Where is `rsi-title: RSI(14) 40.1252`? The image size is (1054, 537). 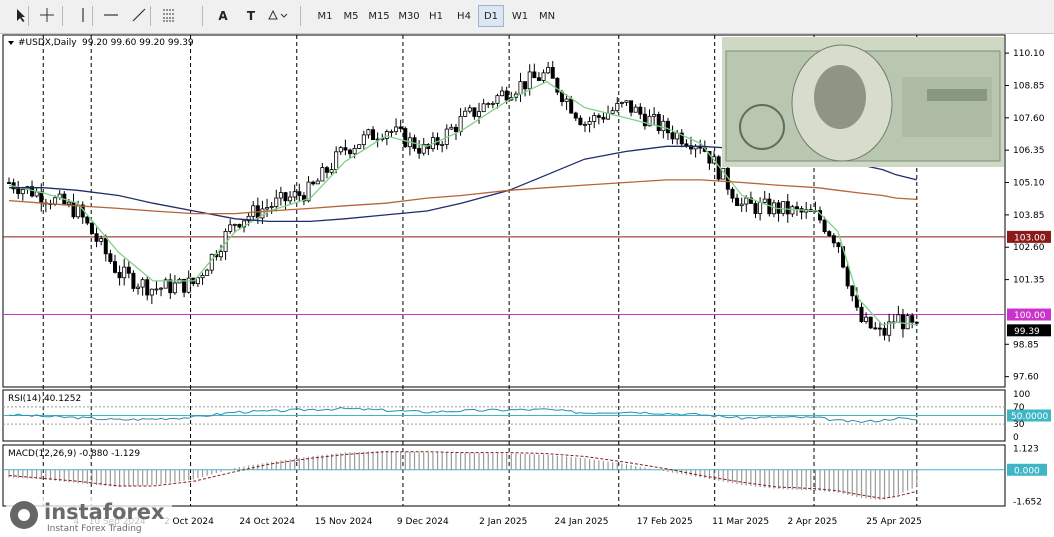
rsi-title: RSI(14) 40.1252 is located at coordinates (44, 399).